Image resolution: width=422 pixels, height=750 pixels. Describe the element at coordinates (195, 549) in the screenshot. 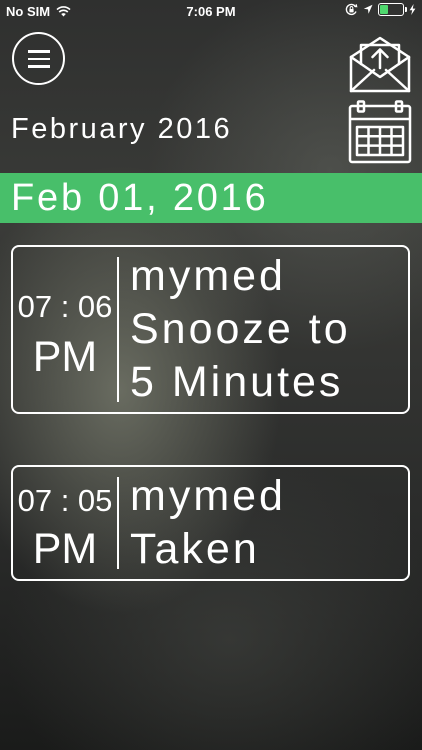

I see `entry-status-line: Taken` at that location.